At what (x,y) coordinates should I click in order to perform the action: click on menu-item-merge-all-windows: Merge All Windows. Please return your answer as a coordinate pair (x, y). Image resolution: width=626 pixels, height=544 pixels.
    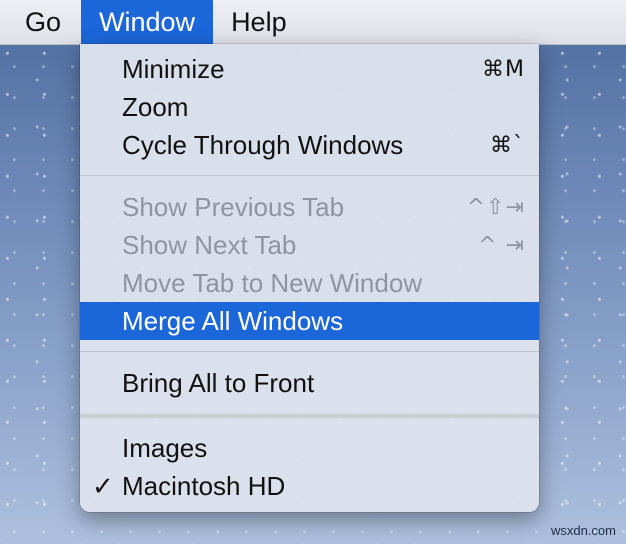
    Looking at the image, I should click on (309, 321).